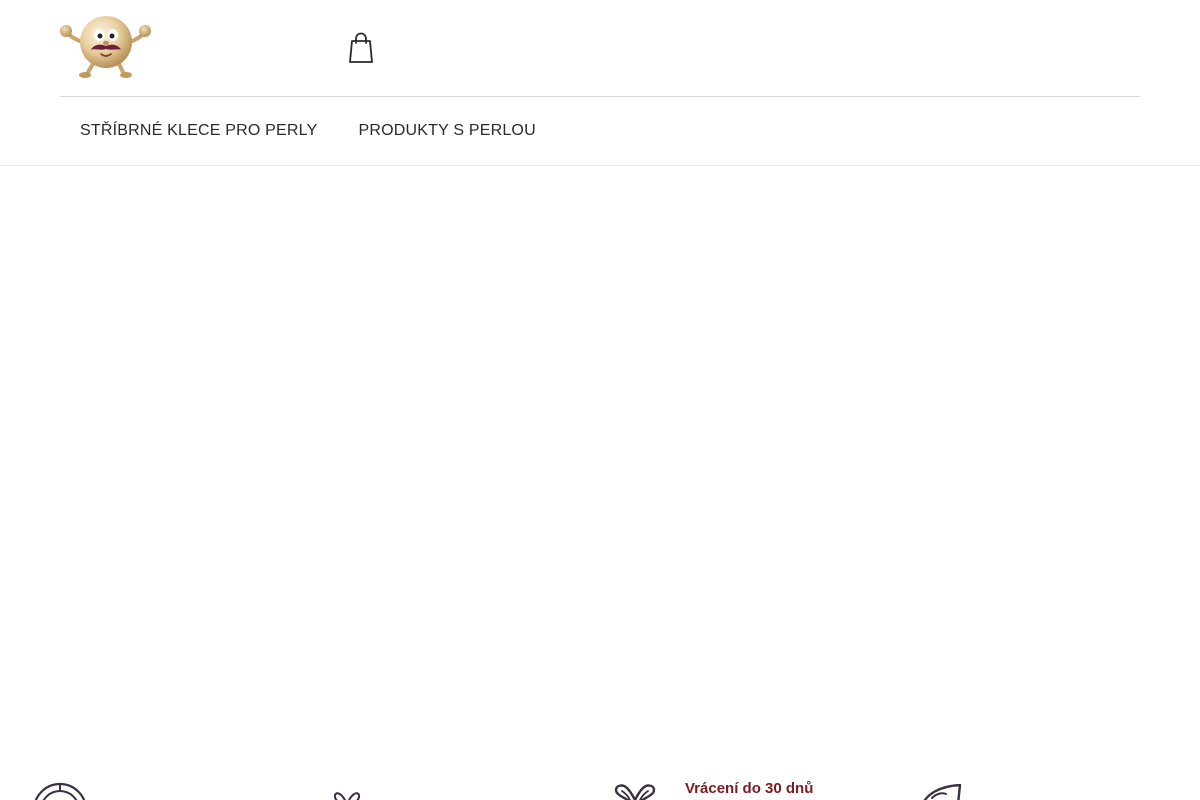  I want to click on nav-item-pearl-products: PRODUKTY S PERLOU, so click(446, 131).